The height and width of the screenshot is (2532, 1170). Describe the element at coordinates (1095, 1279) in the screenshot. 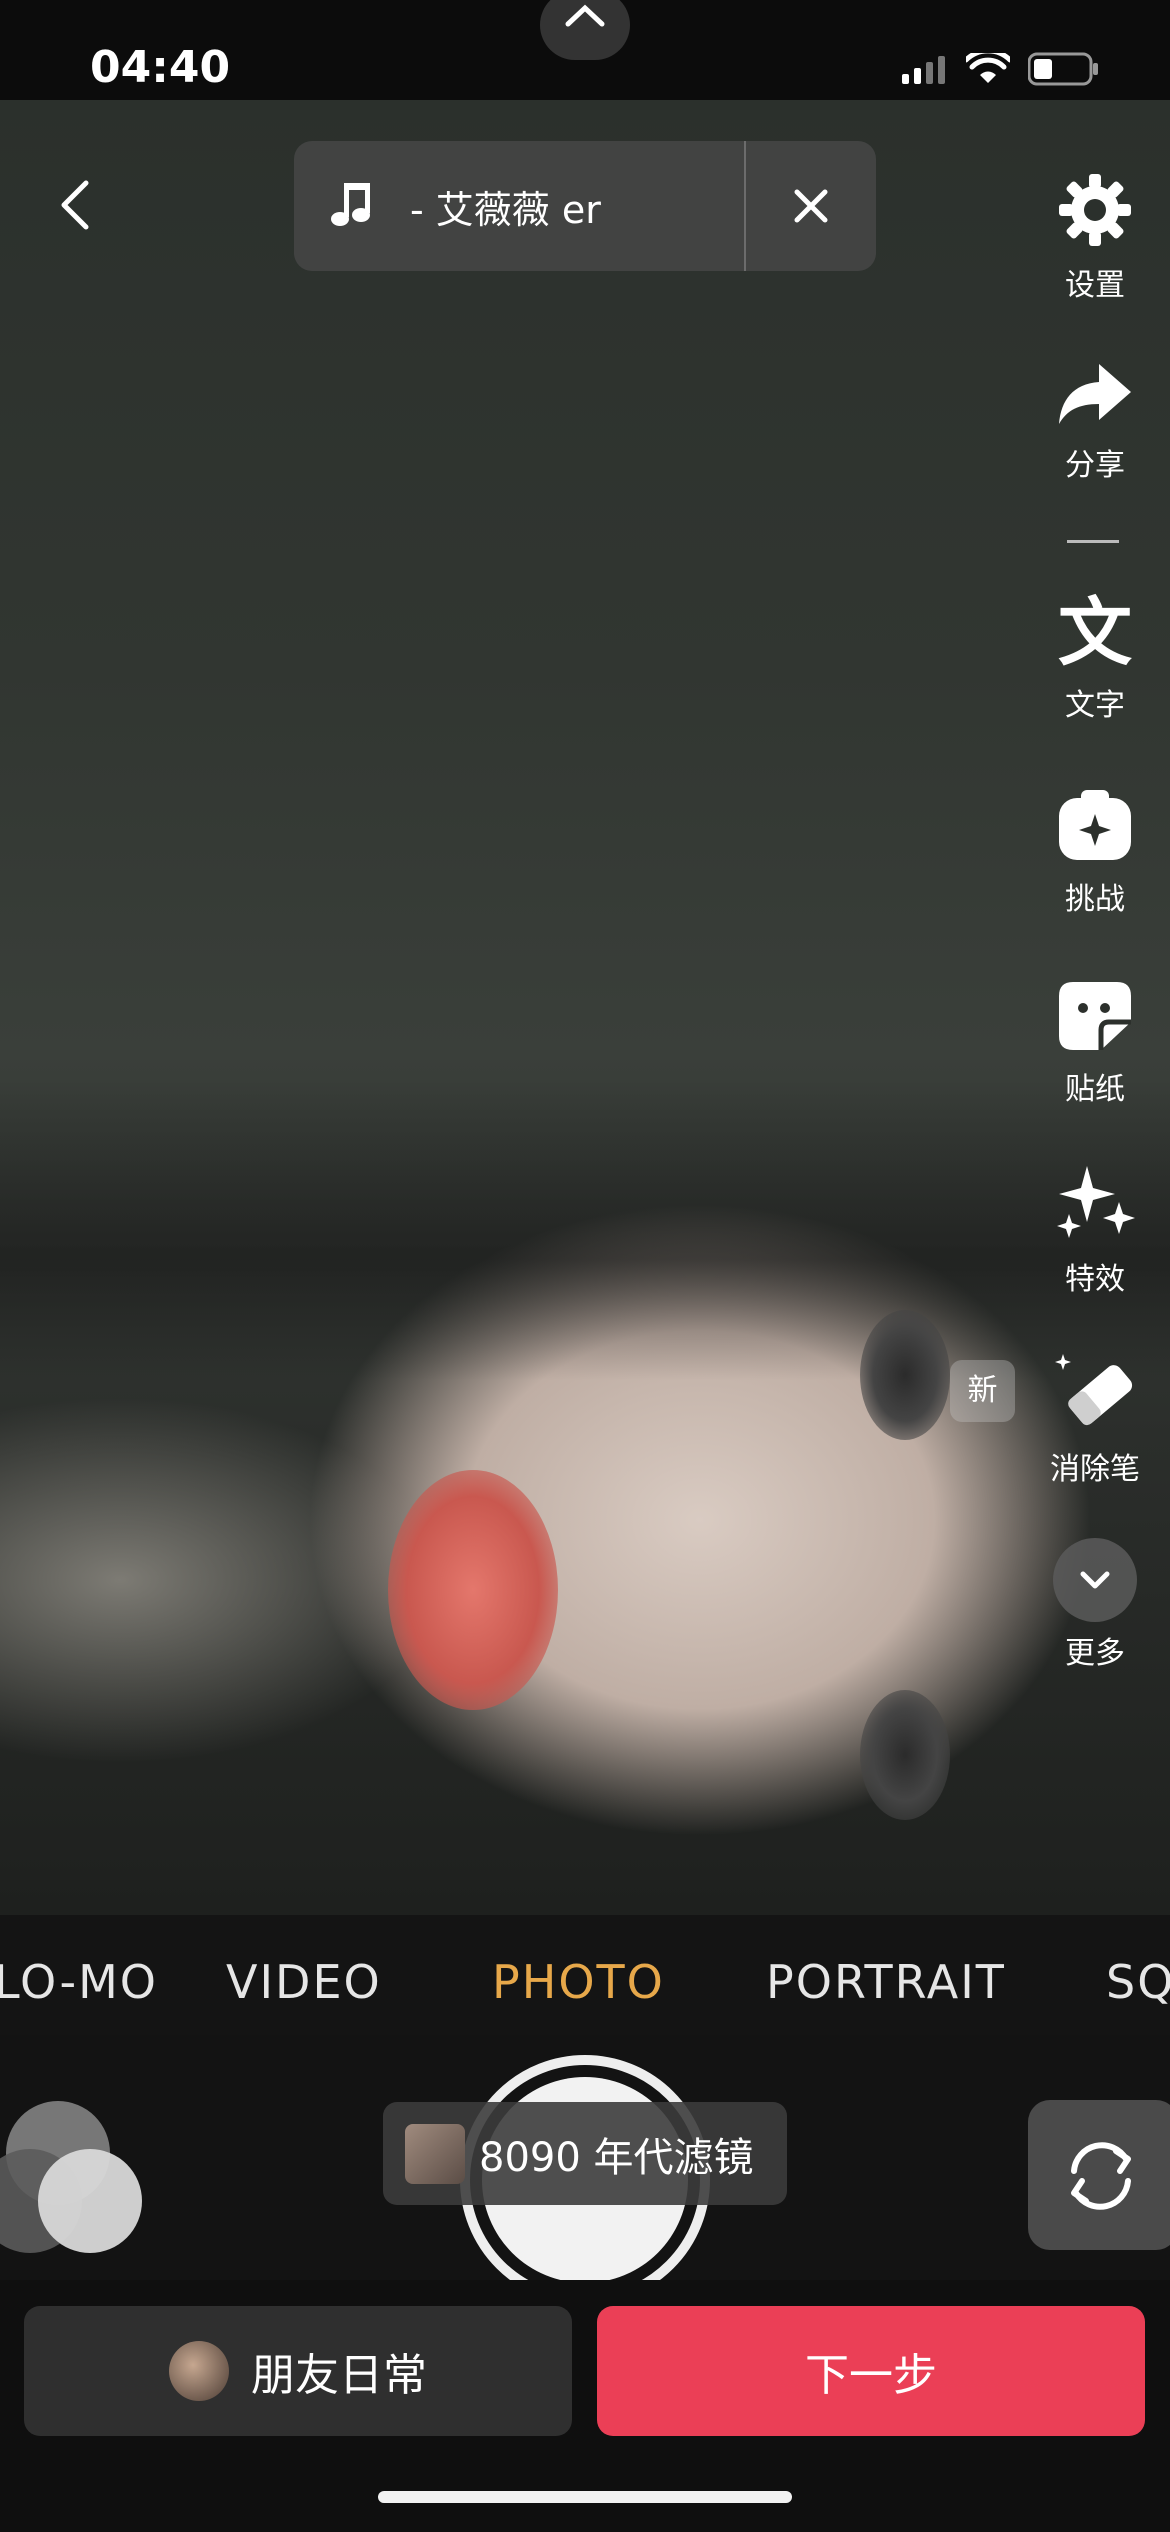

I see `effects-label: 特效` at that location.